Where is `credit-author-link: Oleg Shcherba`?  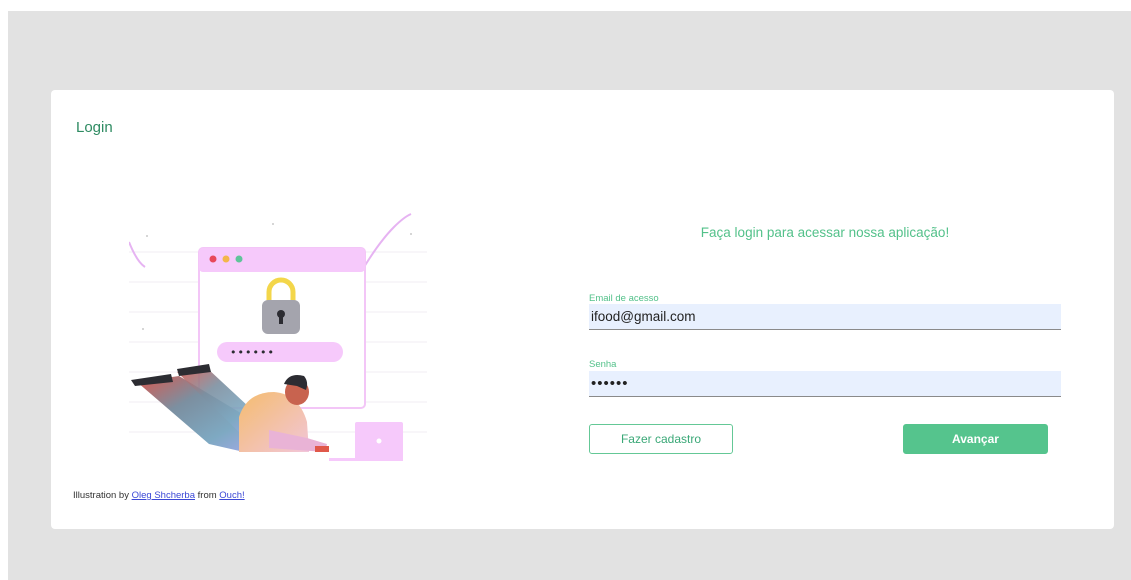
credit-author-link: Oleg Shcherba is located at coordinates (163, 495).